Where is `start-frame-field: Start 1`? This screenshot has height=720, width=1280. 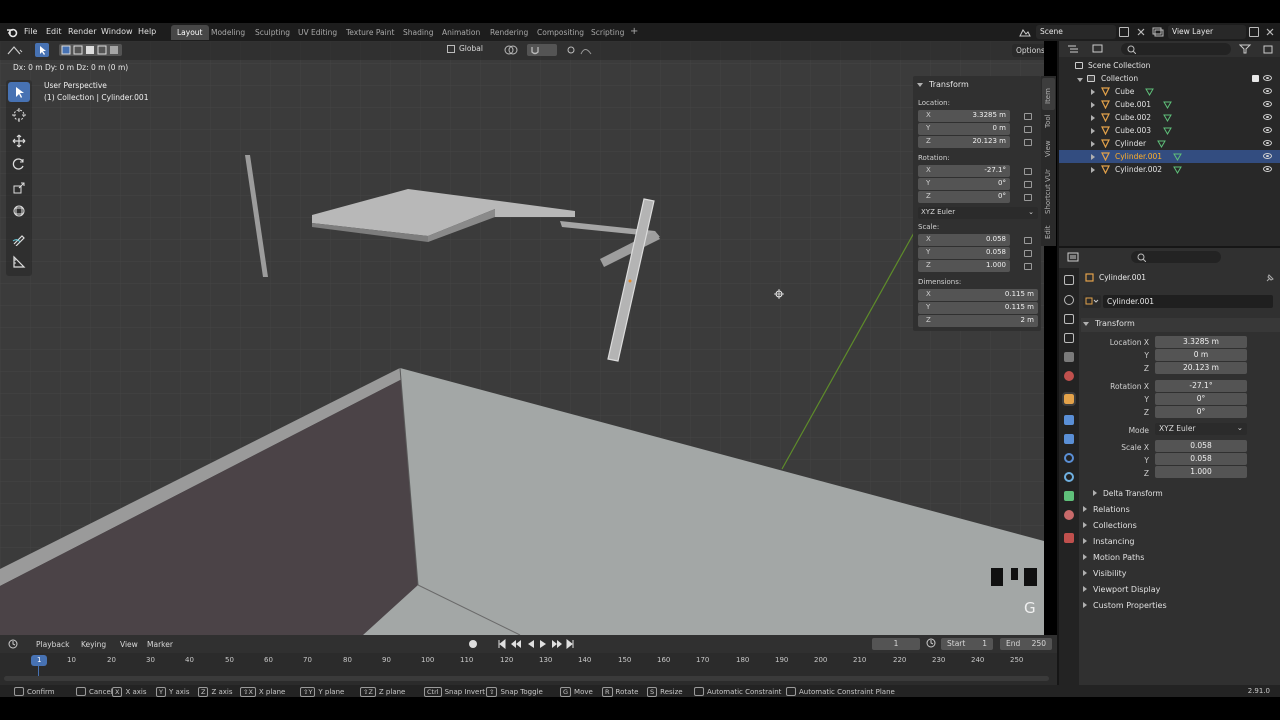 start-frame-field: Start 1 is located at coordinates (967, 644).